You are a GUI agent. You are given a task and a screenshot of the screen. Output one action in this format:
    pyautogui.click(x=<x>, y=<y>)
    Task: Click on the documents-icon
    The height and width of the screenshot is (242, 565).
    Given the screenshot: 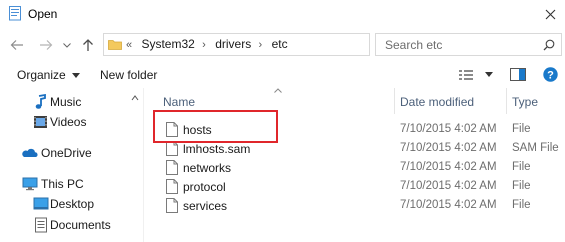 What is the action you would take?
    pyautogui.click(x=41, y=225)
    